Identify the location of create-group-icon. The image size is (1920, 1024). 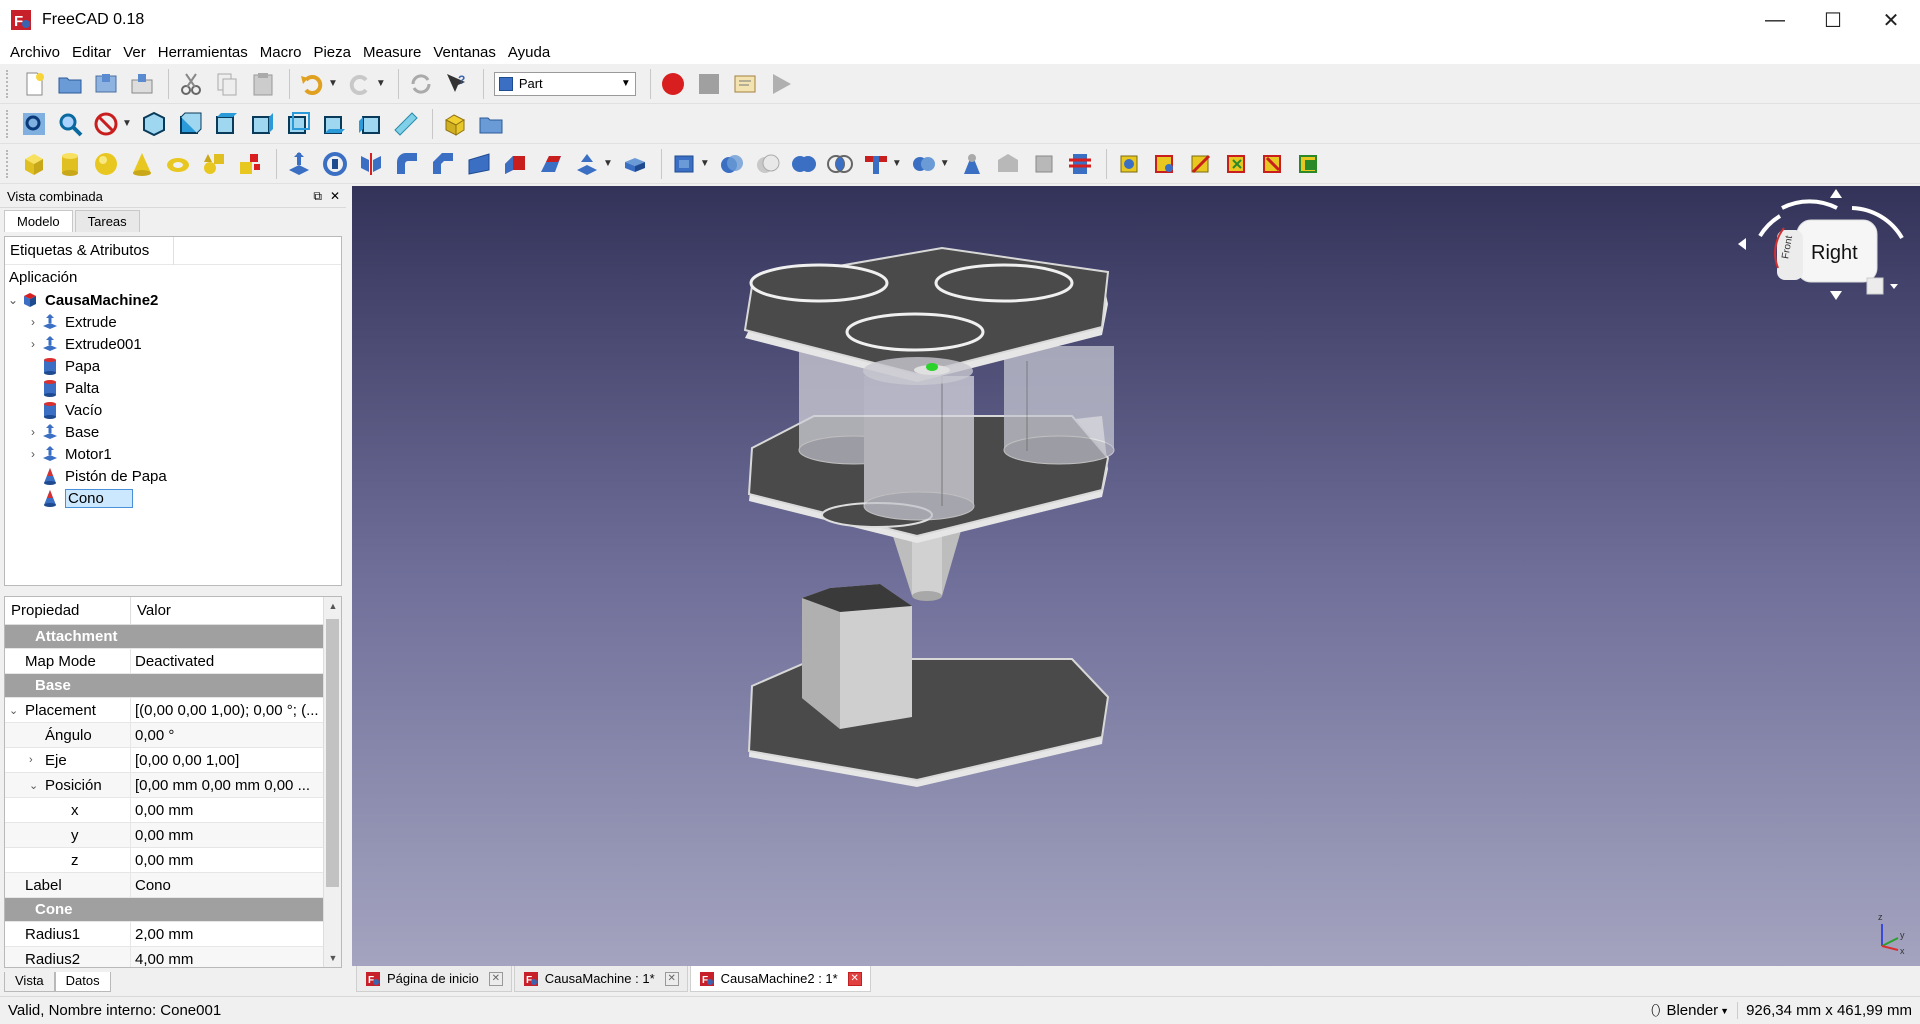
(491, 124).